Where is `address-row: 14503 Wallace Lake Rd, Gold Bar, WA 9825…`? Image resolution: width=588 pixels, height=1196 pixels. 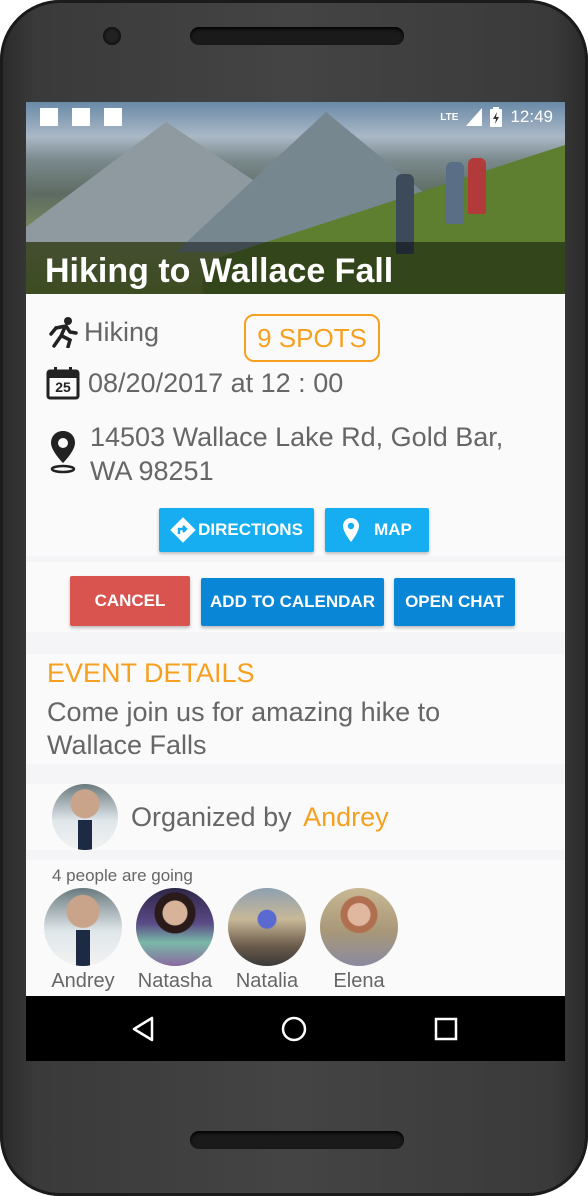
address-row: 14503 Wallace Lake Rd, Gold Bar, WA 9825… is located at coordinates (276, 454).